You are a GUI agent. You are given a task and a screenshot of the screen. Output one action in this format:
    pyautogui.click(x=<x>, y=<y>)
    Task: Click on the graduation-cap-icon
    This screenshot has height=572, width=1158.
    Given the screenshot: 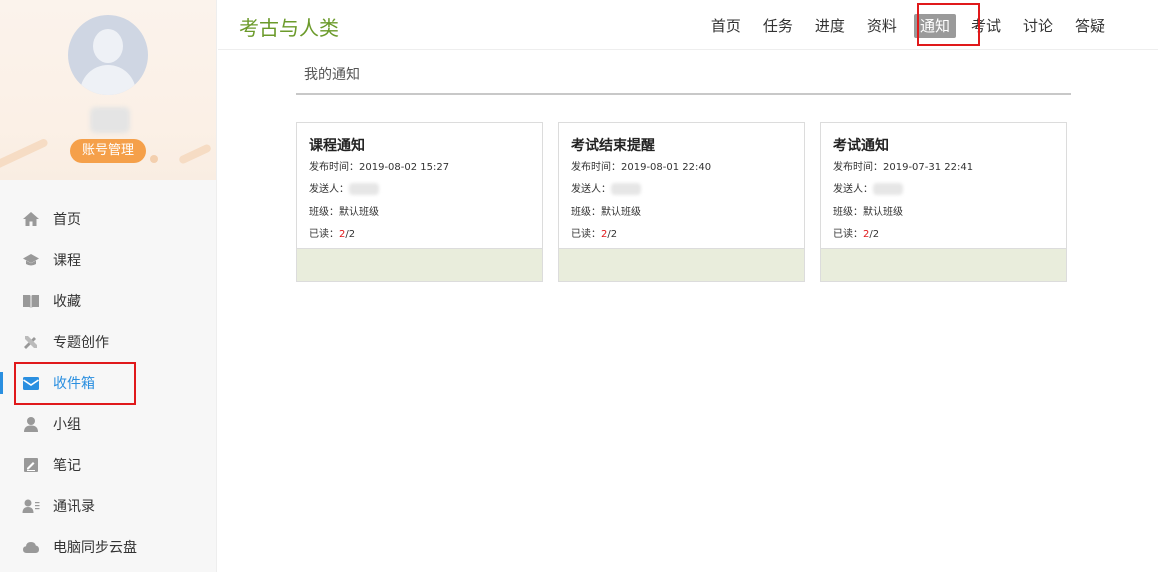 What is the action you would take?
    pyautogui.click(x=31, y=260)
    